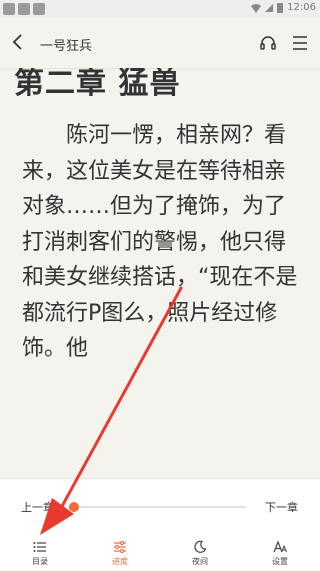 The width and height of the screenshot is (320, 571). What do you see at coordinates (200, 553) in the screenshot?
I see `tab-night: 夜间` at bounding box center [200, 553].